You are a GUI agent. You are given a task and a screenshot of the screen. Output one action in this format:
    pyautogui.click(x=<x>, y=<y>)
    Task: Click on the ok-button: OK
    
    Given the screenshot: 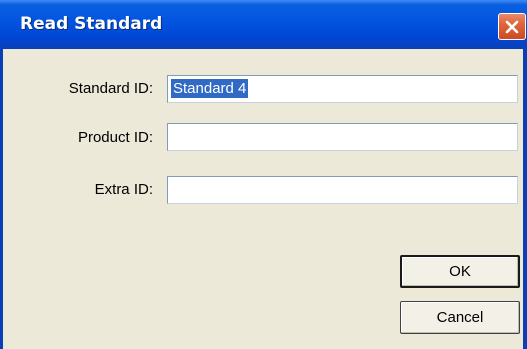 What is the action you would take?
    pyautogui.click(x=460, y=271)
    